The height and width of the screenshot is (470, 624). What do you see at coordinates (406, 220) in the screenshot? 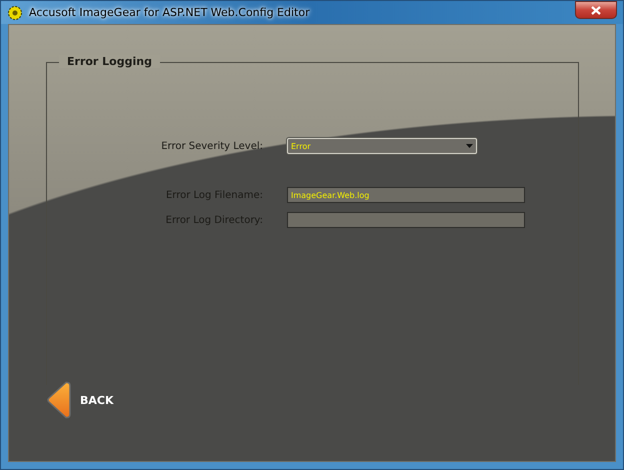
I see `input-field` at bounding box center [406, 220].